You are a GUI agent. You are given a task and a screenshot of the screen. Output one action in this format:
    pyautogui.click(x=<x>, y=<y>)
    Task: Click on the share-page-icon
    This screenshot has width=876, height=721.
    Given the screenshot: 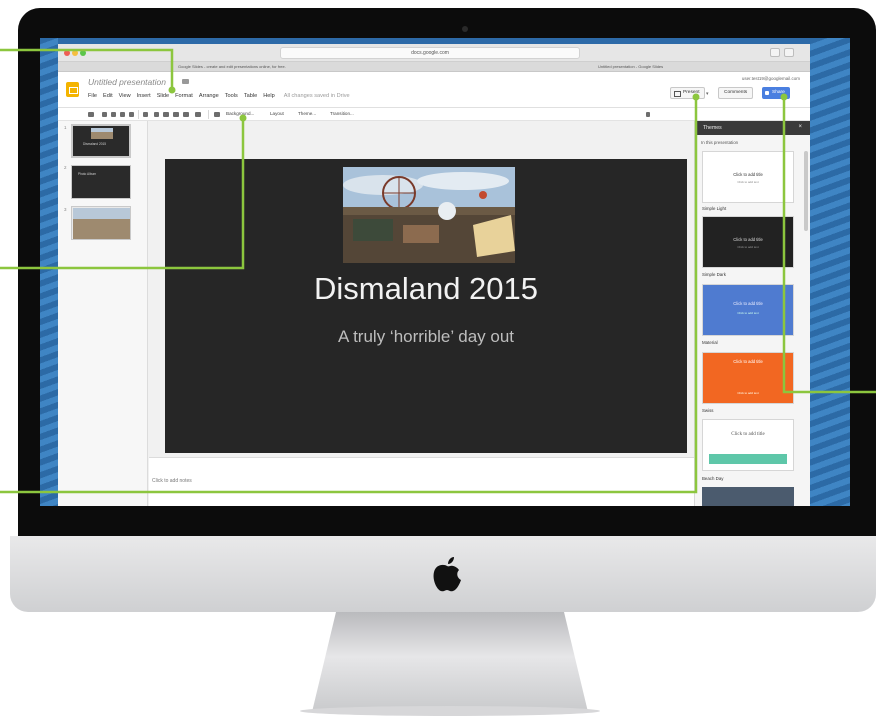 What is the action you would take?
    pyautogui.click(x=775, y=52)
    